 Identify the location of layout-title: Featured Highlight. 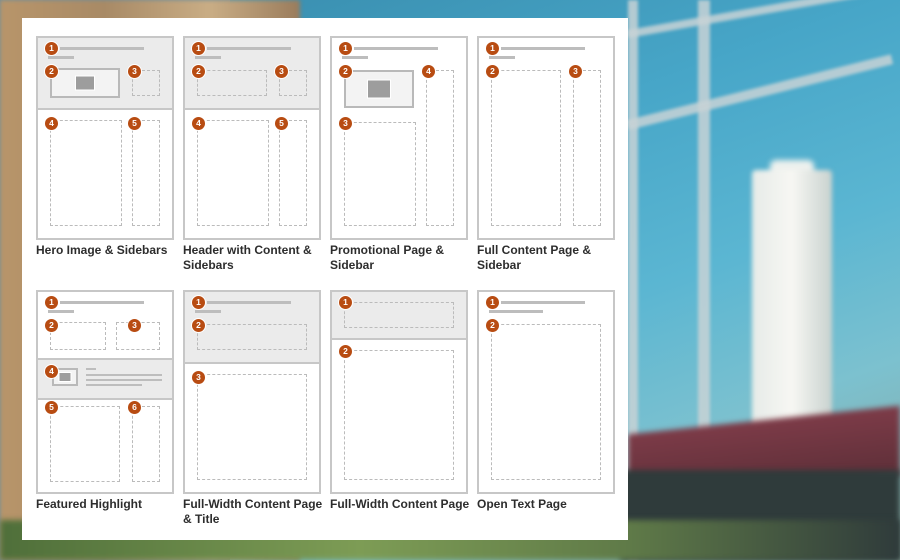
(89, 504).